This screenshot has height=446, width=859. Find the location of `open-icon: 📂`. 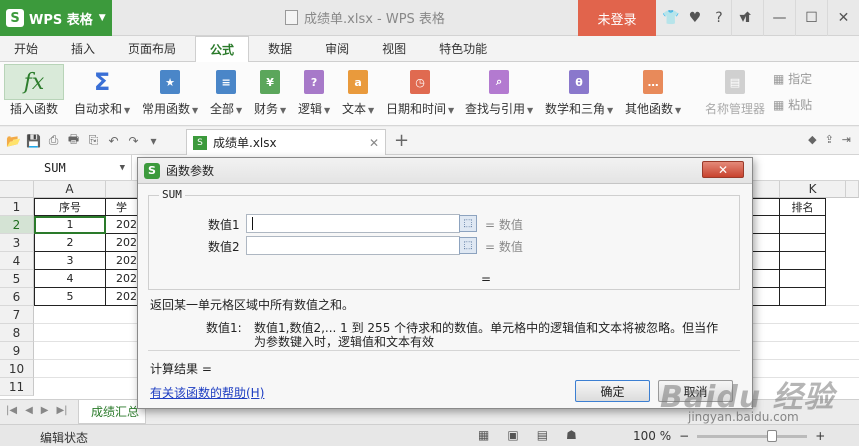

open-icon: 📂 is located at coordinates (13, 140).